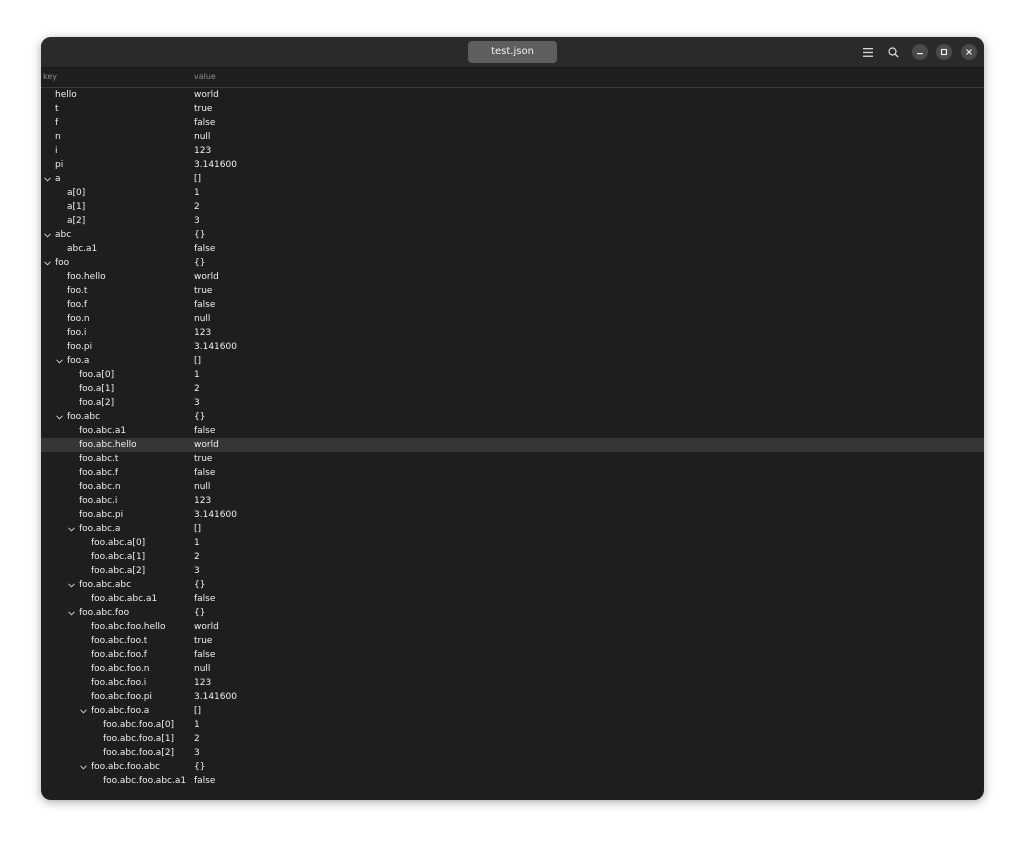 This screenshot has width=1025, height=845. I want to click on tree-row: foo.t true, so click(512, 291).